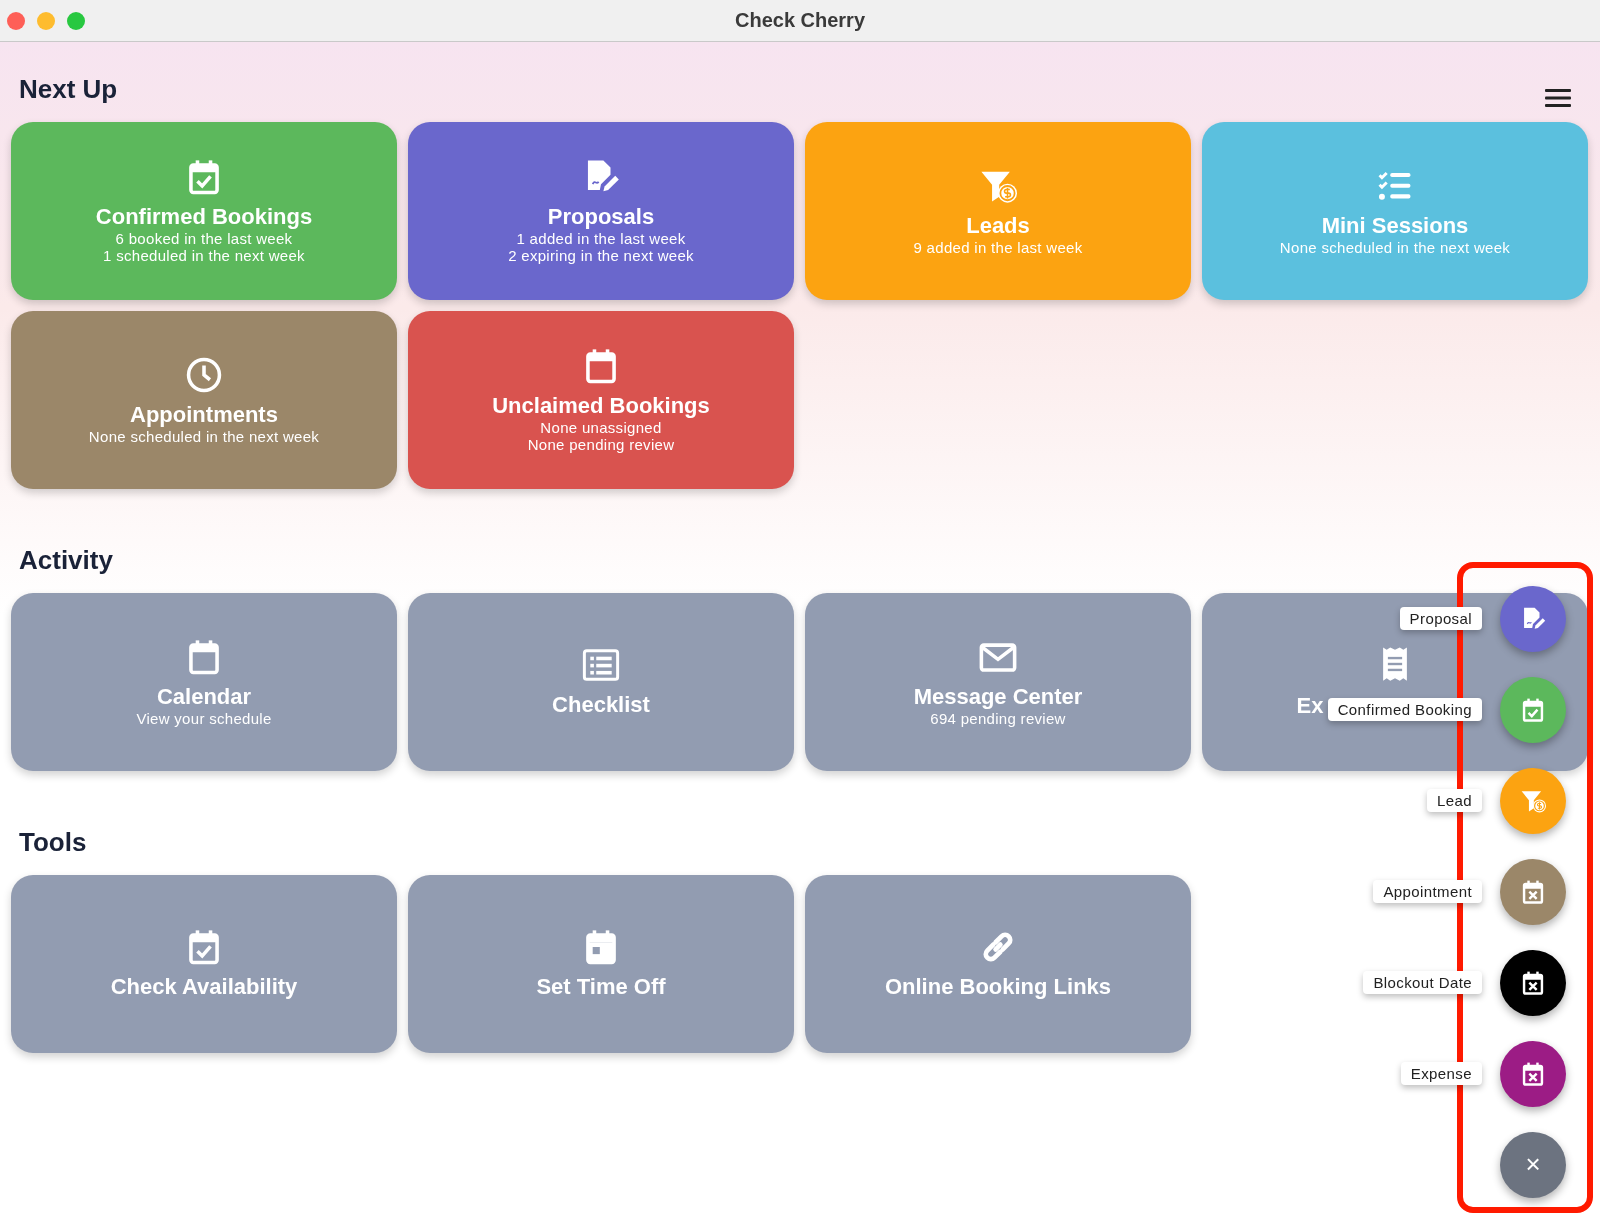 This screenshot has width=1600, height=1231. What do you see at coordinates (1310, 706) in the screenshot?
I see `card-title: Ex` at bounding box center [1310, 706].